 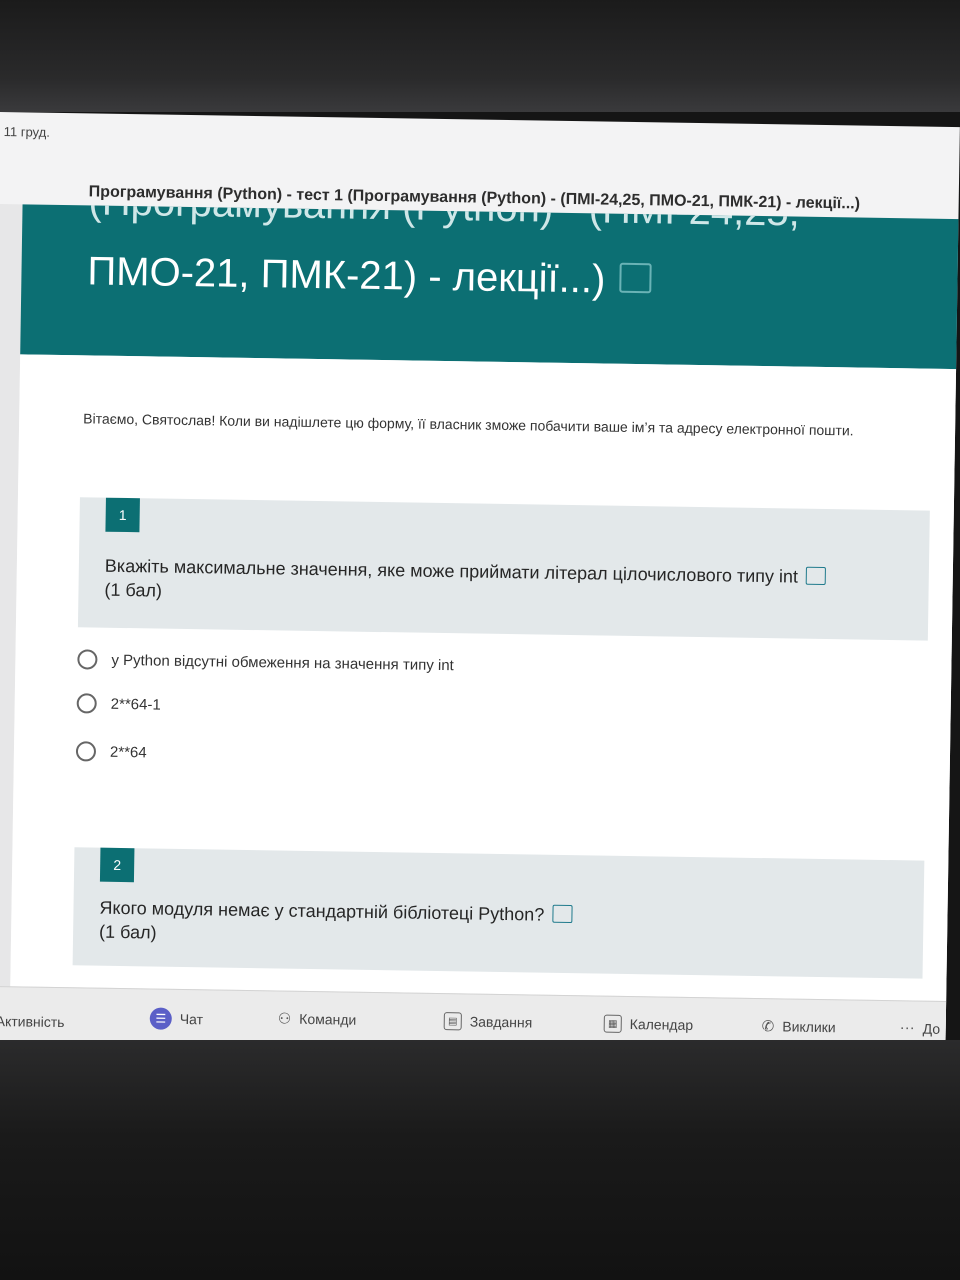 I want to click on more-icon: ···, so click(x=907, y=1028).